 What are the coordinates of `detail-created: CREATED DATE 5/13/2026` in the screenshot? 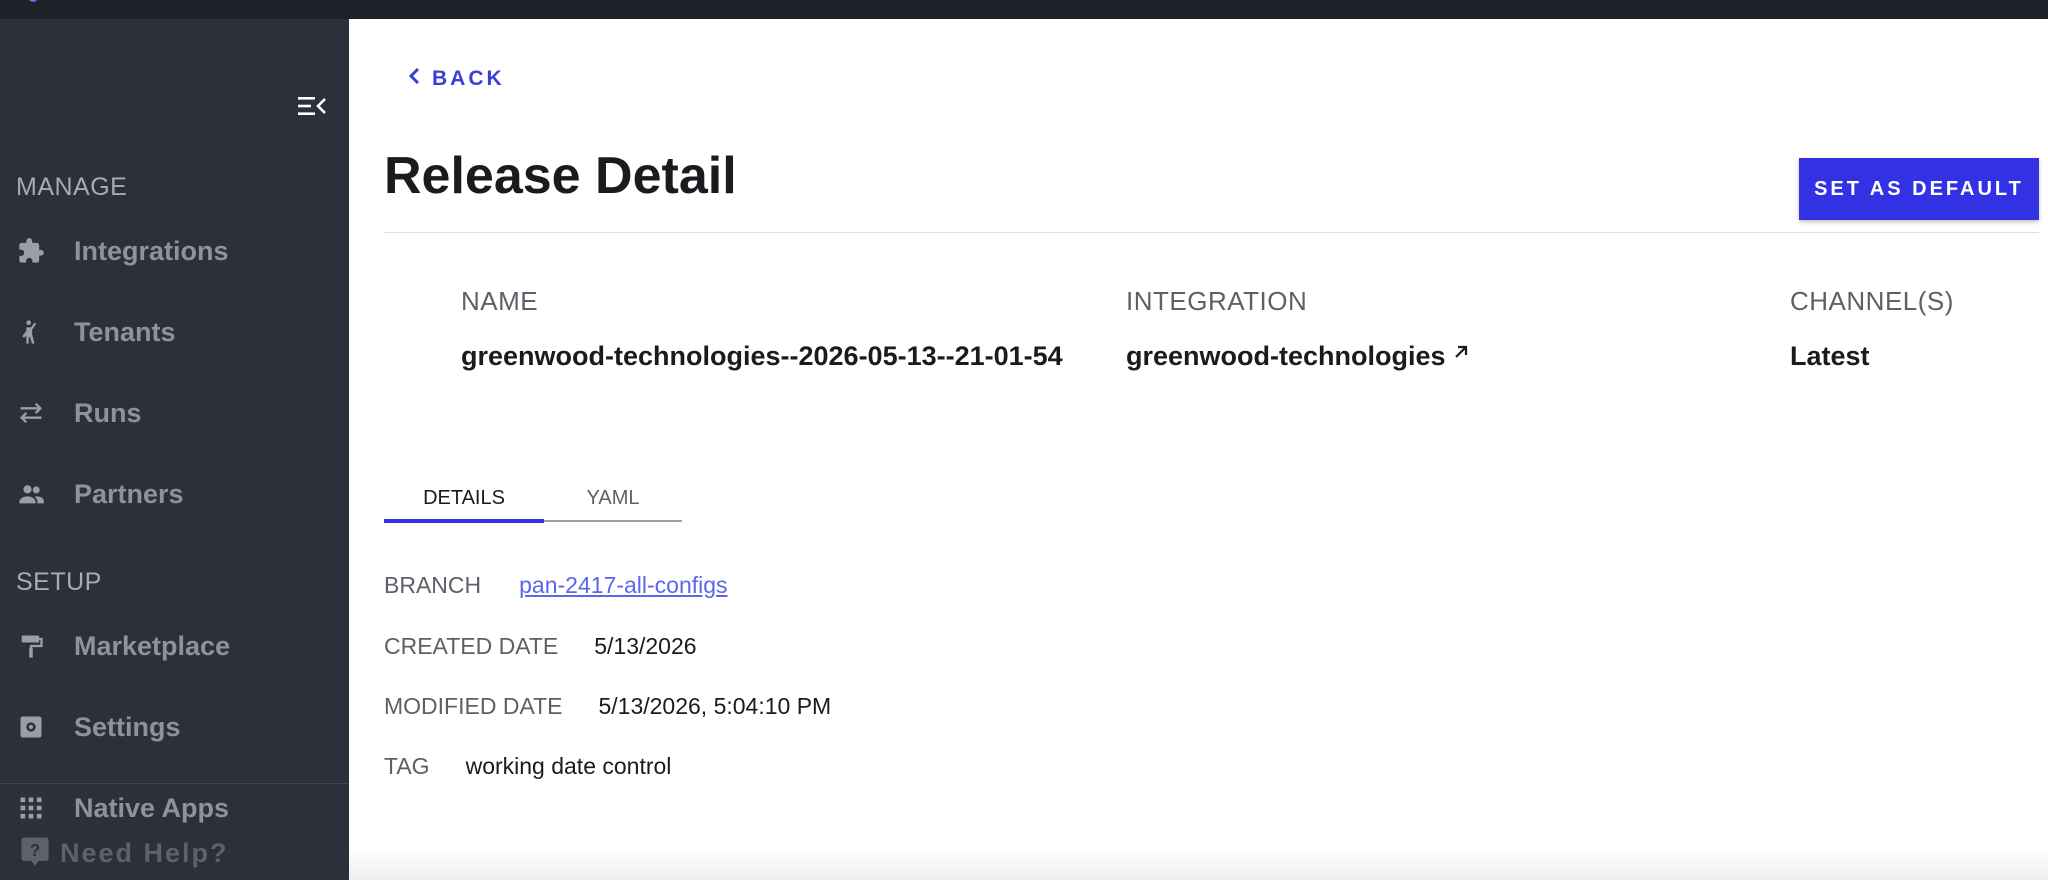 It's located at (540, 646).